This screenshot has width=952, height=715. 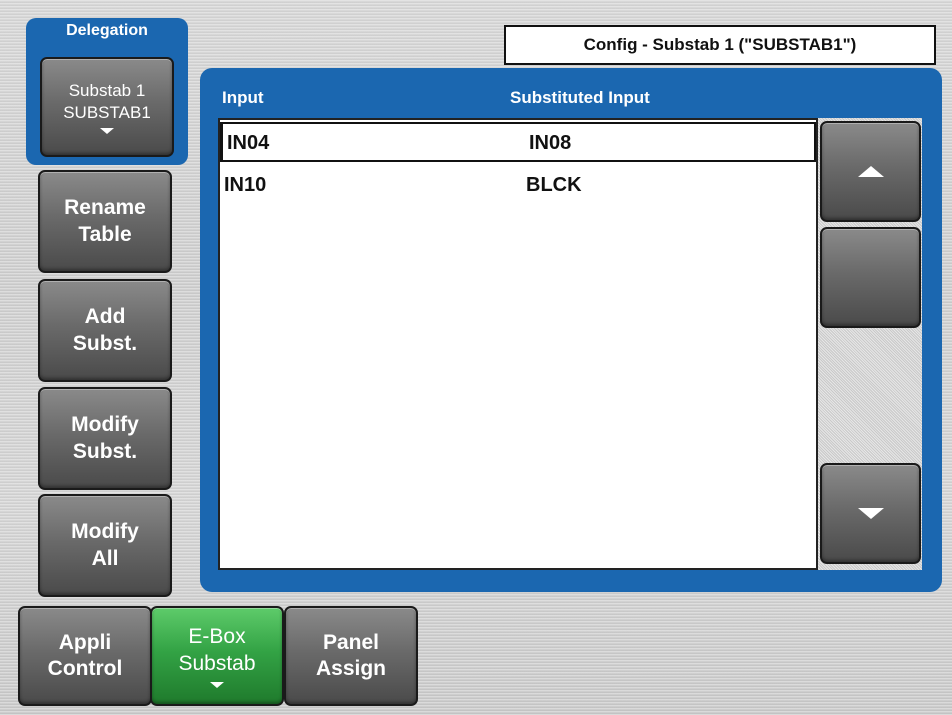 I want to click on tab-appli-label-2: Control, so click(x=85, y=668).